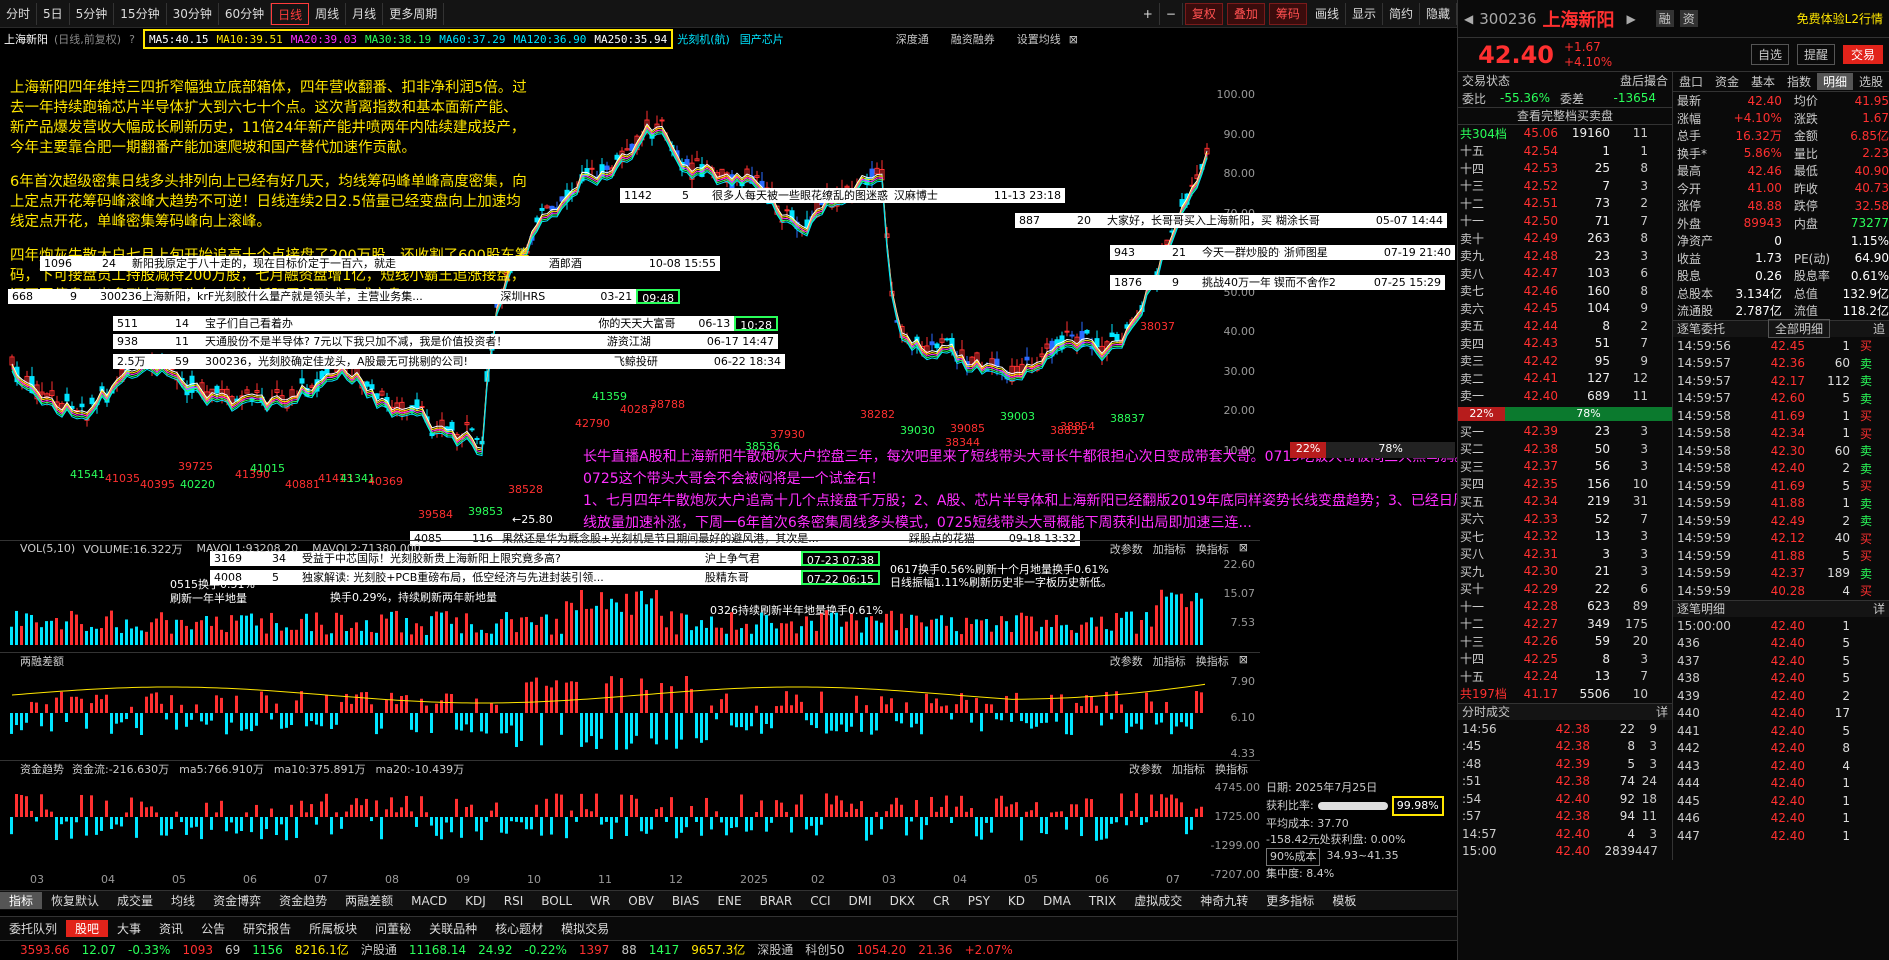  Describe the element at coordinates (514, 901) in the screenshot. I see `indicator-tab: RSI` at that location.